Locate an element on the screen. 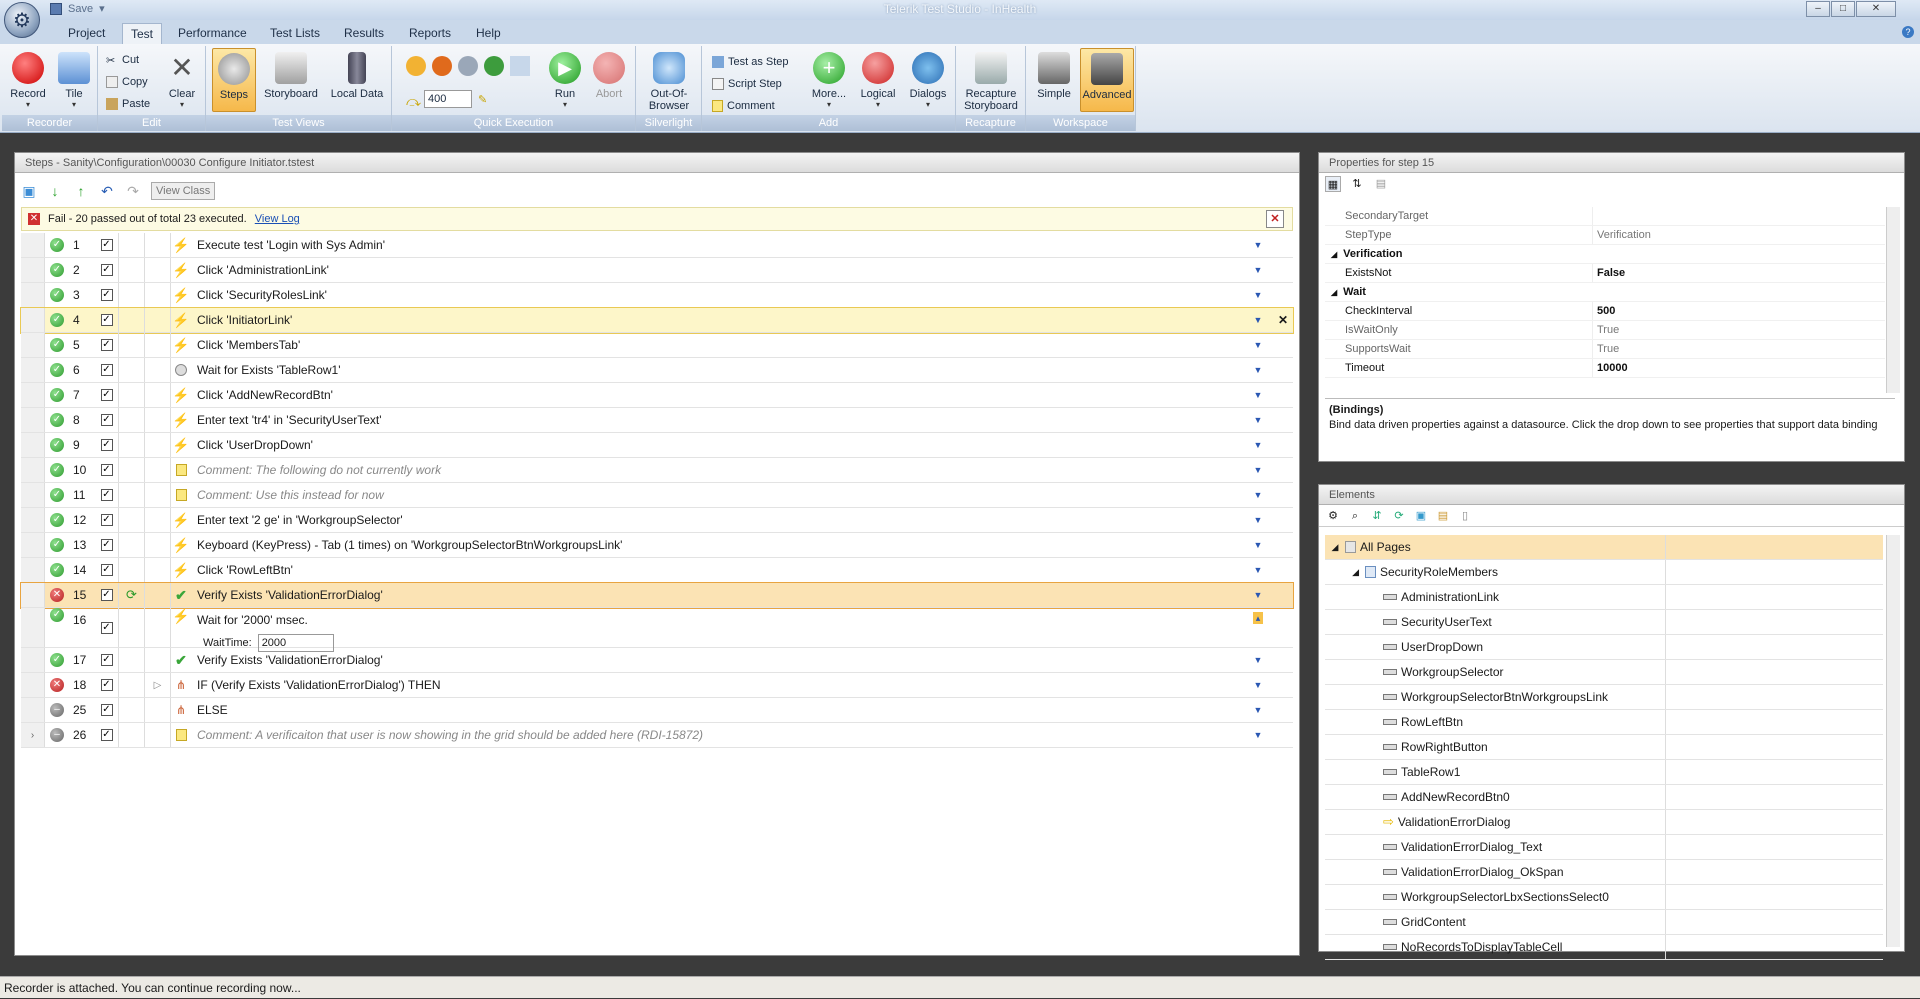 The image size is (1920, 999). step-row: ✓ 6 ✓ Wait for Exists 'TableRow1' ▼ is located at coordinates (657, 370).